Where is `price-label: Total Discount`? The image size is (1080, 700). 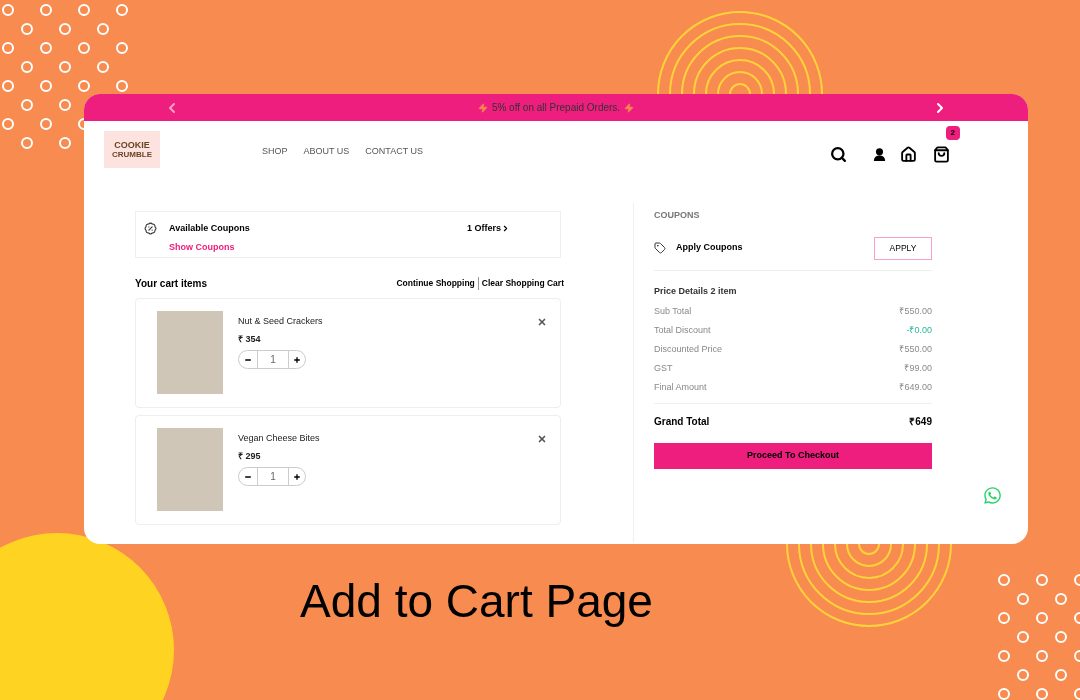
price-label: Total Discount is located at coordinates (682, 330).